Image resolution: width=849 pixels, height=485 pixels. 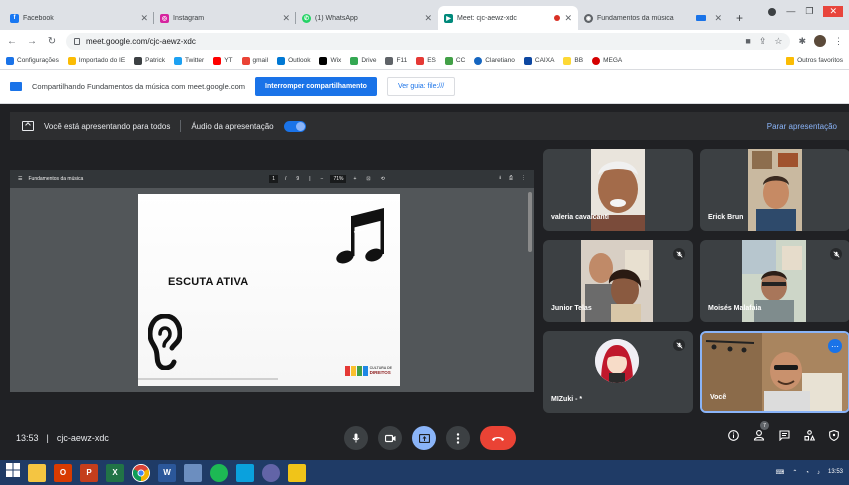 What do you see at coordinates (761, 433) in the screenshot?
I see `people-button: 7` at bounding box center [761, 433].